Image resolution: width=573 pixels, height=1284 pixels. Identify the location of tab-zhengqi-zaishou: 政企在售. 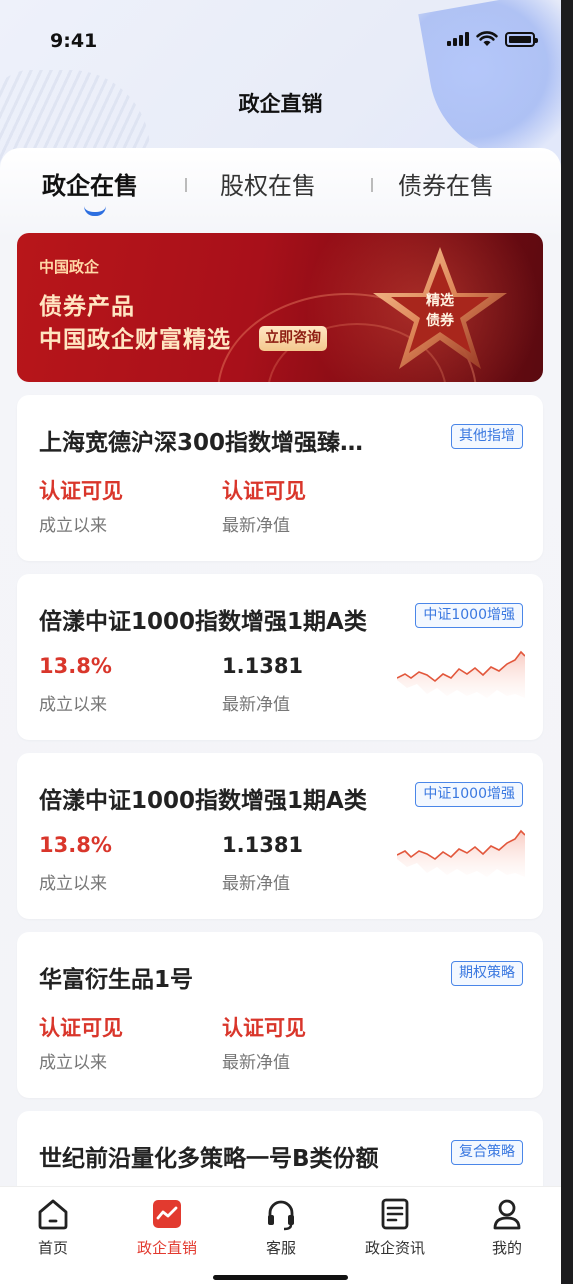
(90, 183).